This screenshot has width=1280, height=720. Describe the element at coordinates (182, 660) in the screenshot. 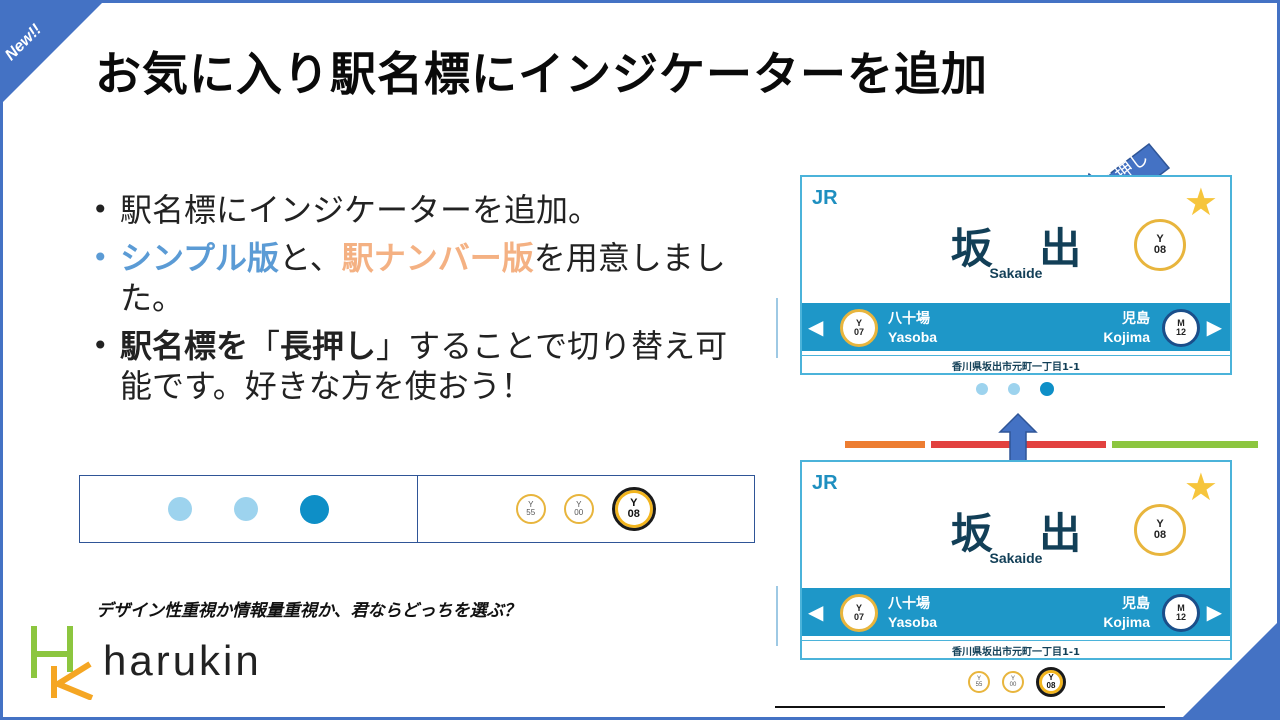

I see `logo-wordmark: harukin` at that location.